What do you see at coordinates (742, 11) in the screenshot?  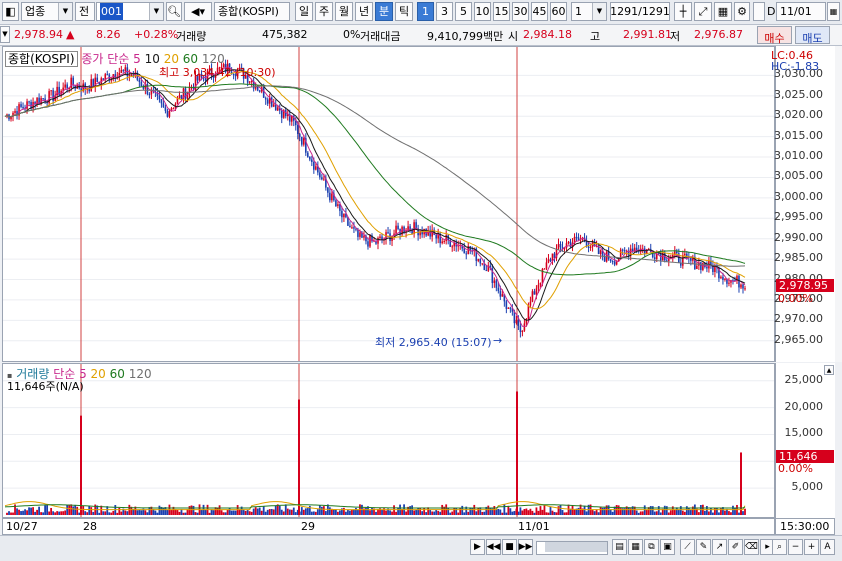 I see `gear-icon: ⚙` at bounding box center [742, 11].